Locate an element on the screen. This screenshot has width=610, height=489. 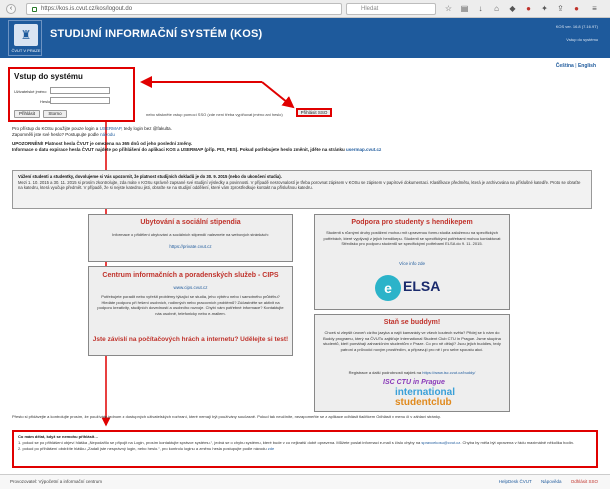
url-bar: https://kos.is.cvut.cz/kos/logout.do is located at coordinates (184, 9).